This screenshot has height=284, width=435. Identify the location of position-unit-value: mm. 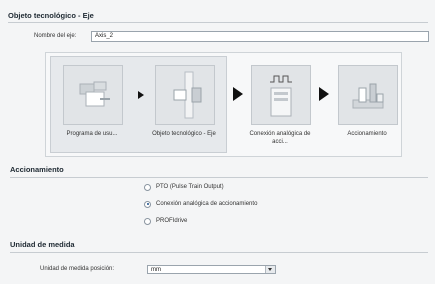
(156, 270).